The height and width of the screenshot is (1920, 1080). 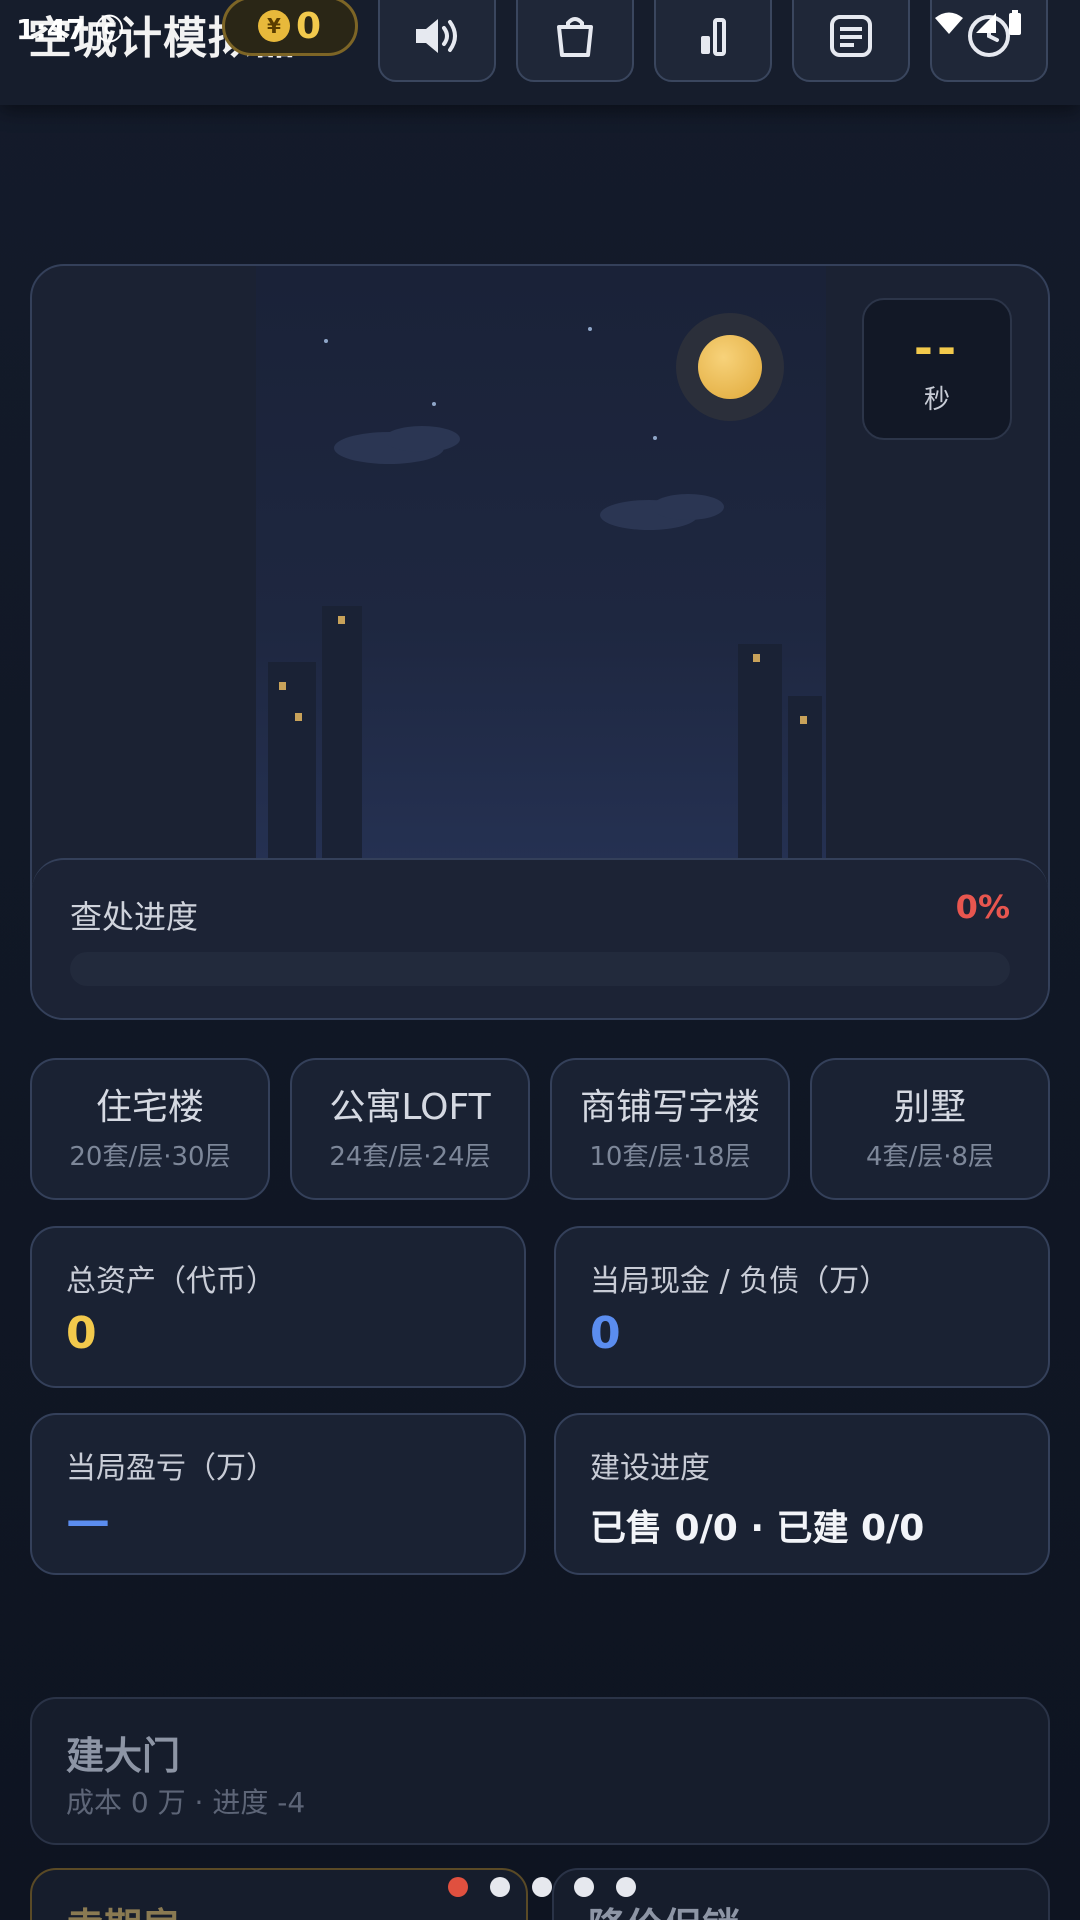 I want to click on stat-label: 当局现金 / 负债（万）, so click(x=740, y=1281).